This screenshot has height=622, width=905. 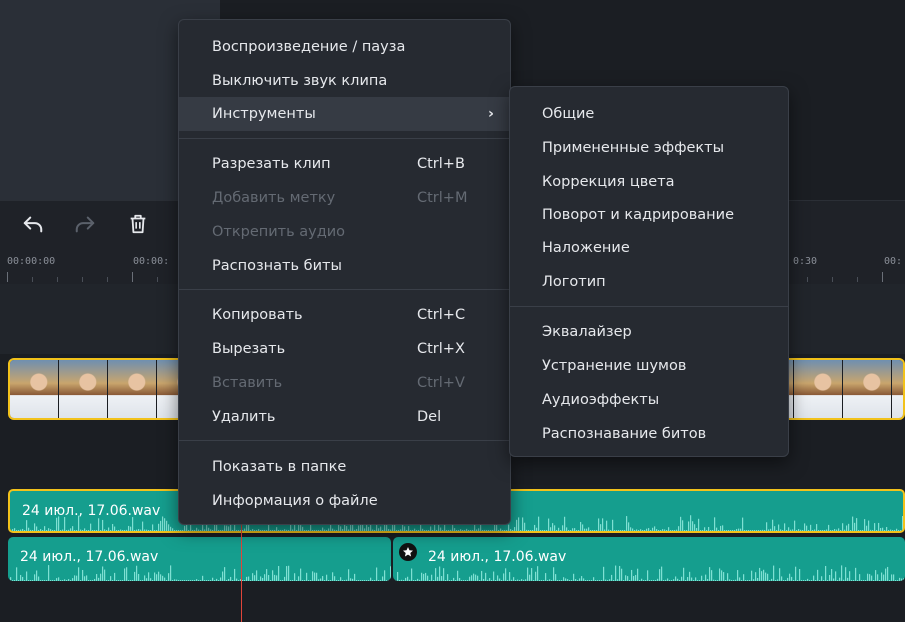 What do you see at coordinates (274, 198) in the screenshot?
I see `menu-item-label: Добавить метку` at bounding box center [274, 198].